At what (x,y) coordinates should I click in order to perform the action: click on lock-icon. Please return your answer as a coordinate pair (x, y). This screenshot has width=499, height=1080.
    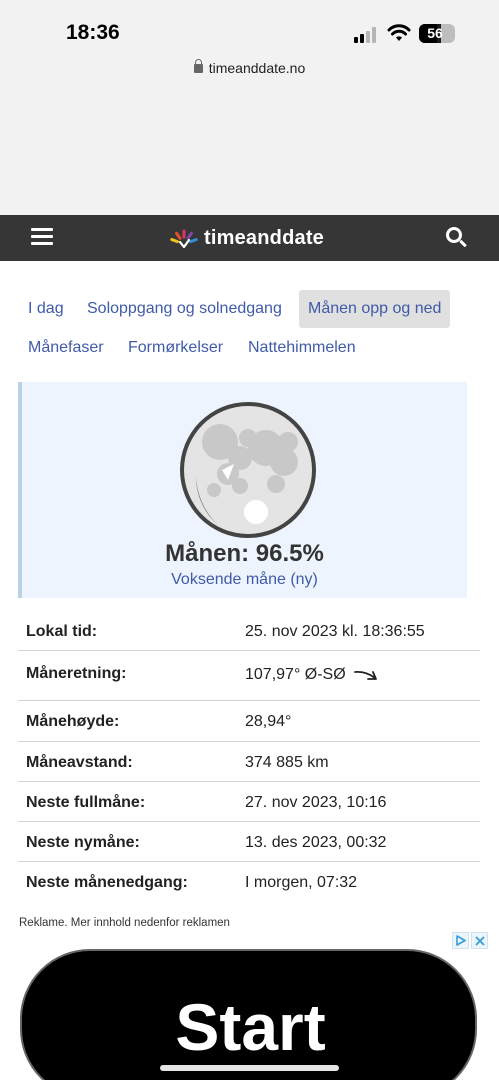
    Looking at the image, I should click on (198, 66).